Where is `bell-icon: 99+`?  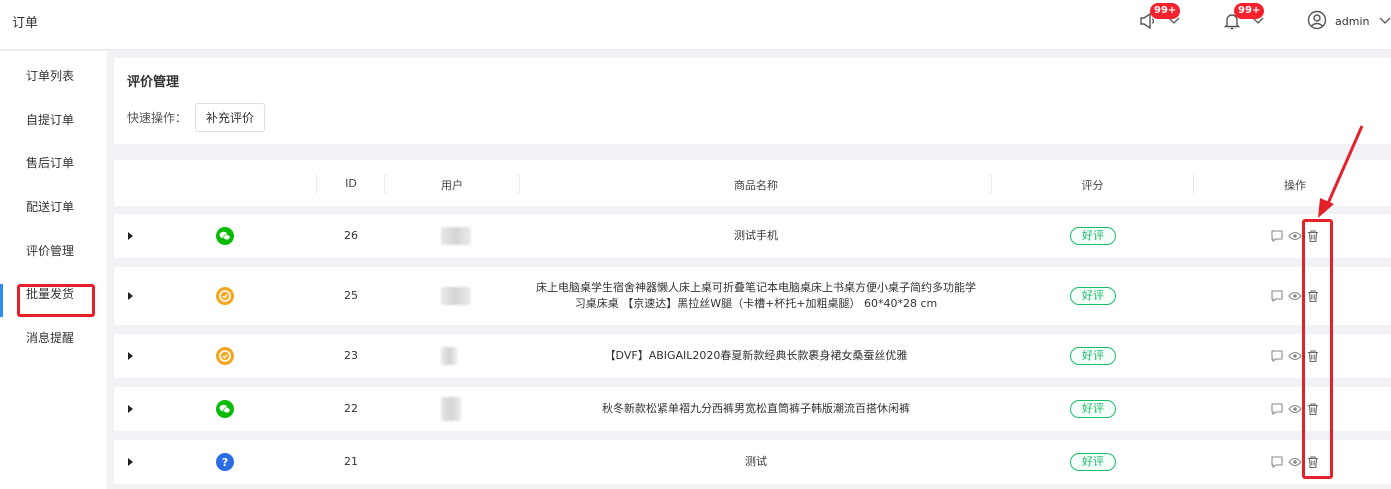 bell-icon: 99+ is located at coordinates (1243, 17).